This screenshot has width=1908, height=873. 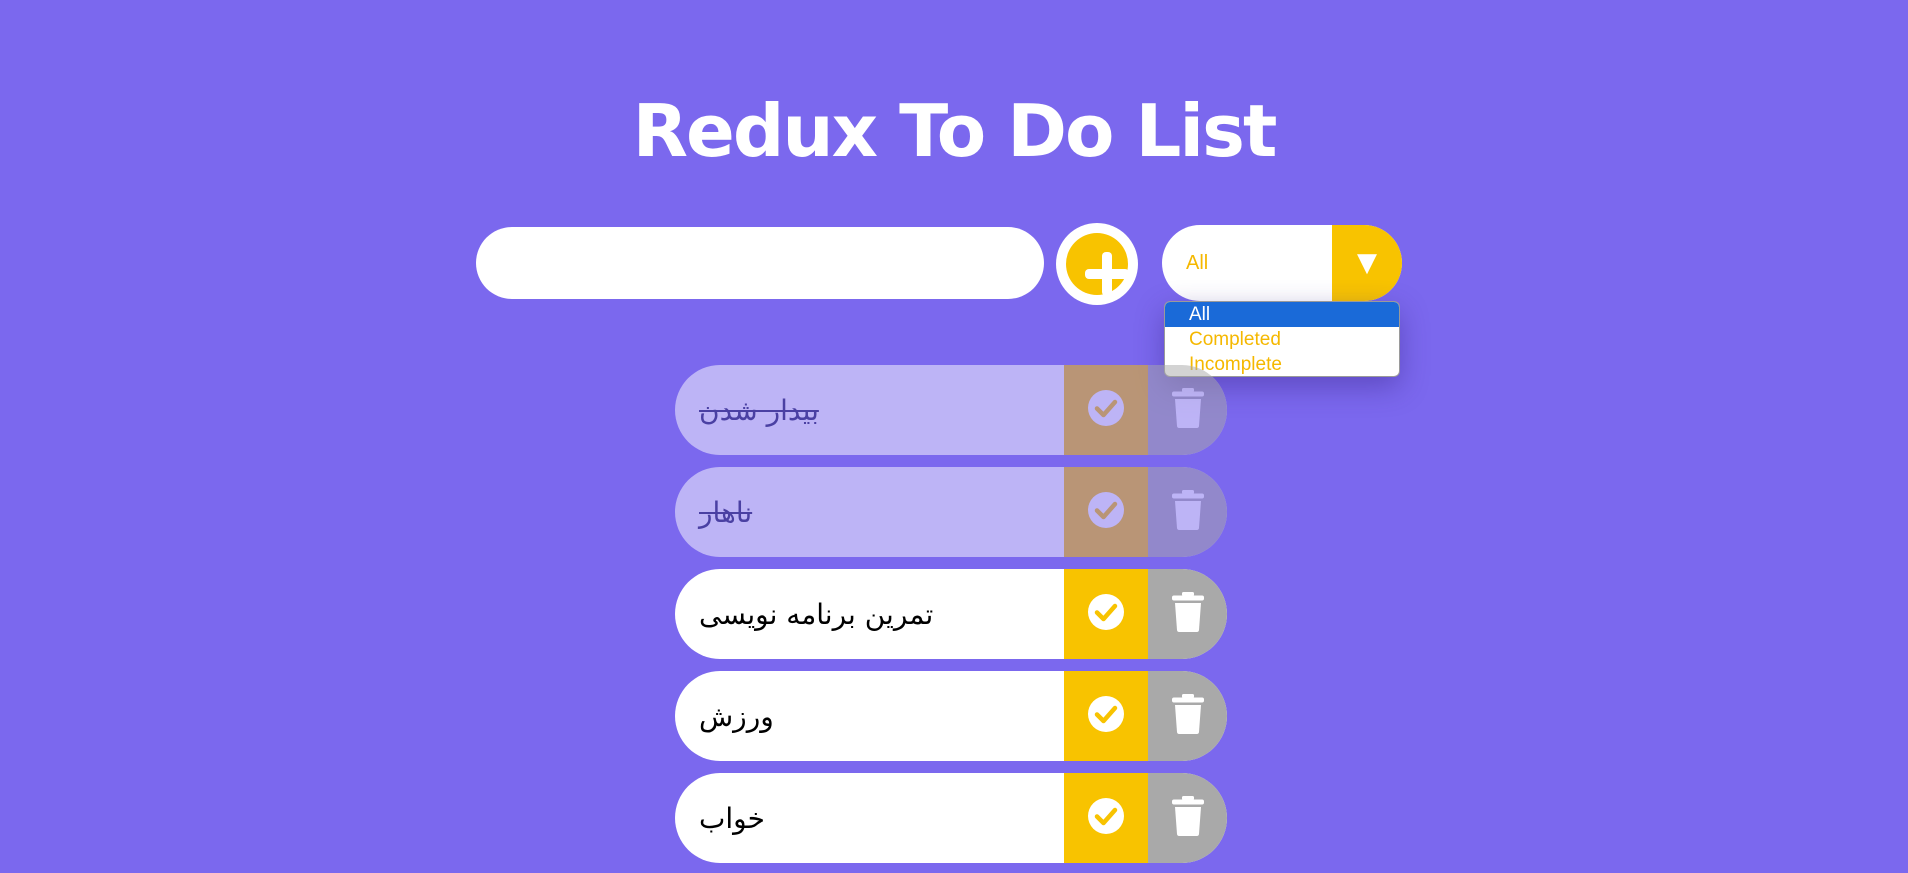 What do you see at coordinates (951, 818) in the screenshot?
I see `todo-item: خواب` at bounding box center [951, 818].